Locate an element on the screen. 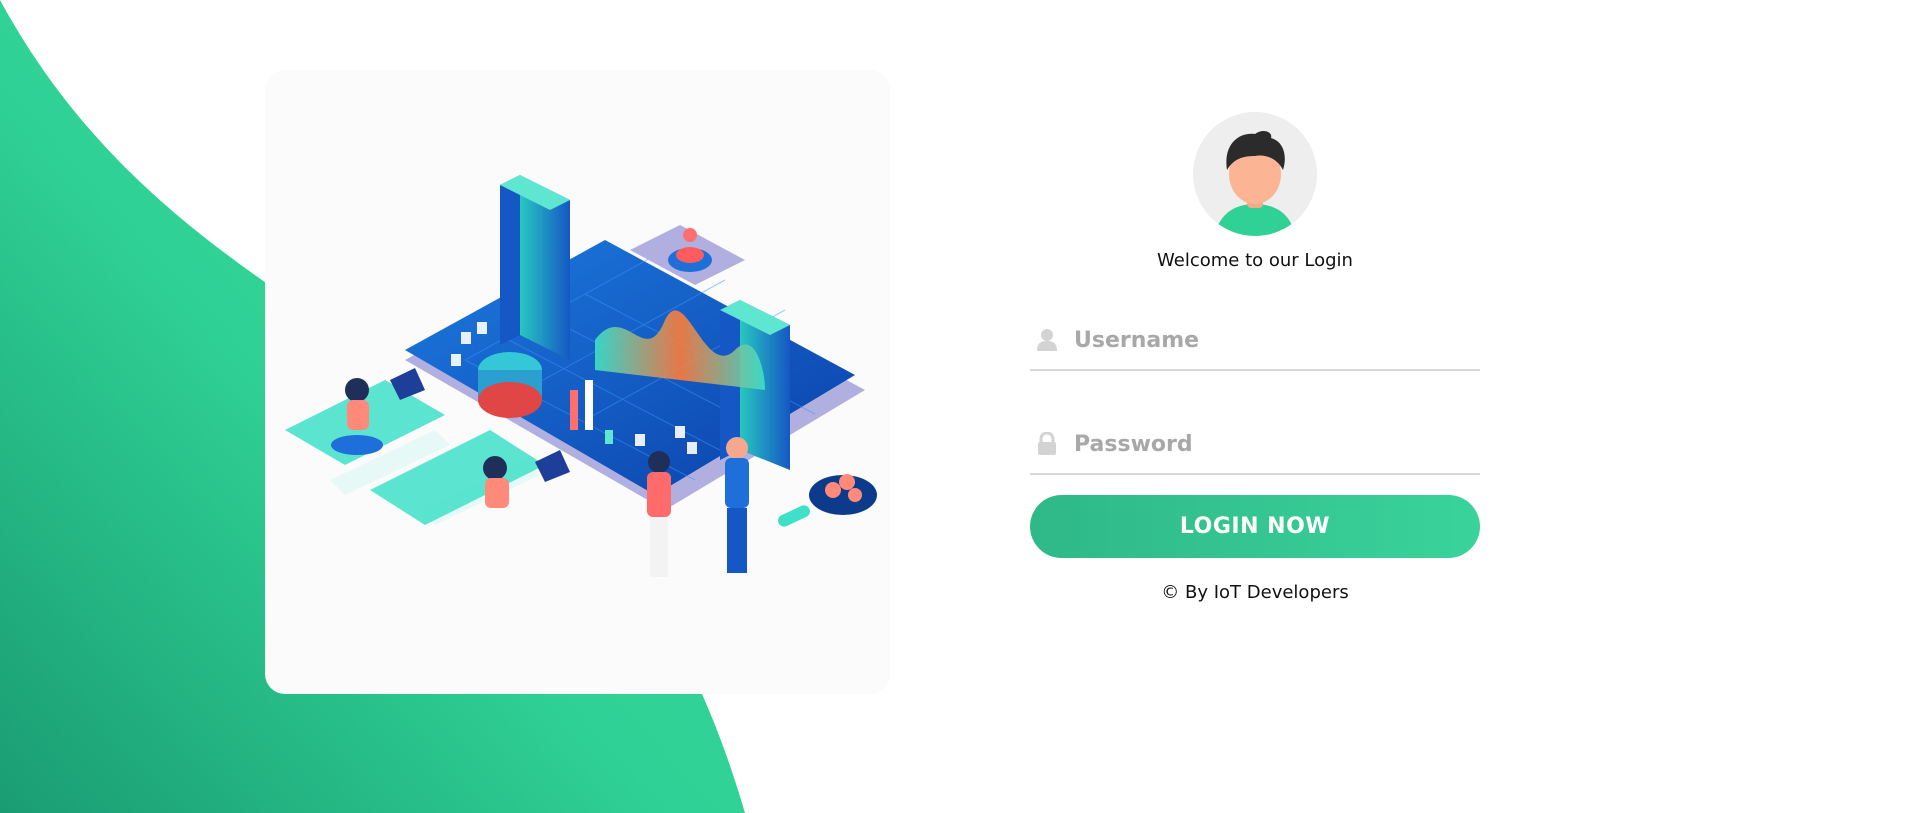  avatar is located at coordinates (1255, 174).